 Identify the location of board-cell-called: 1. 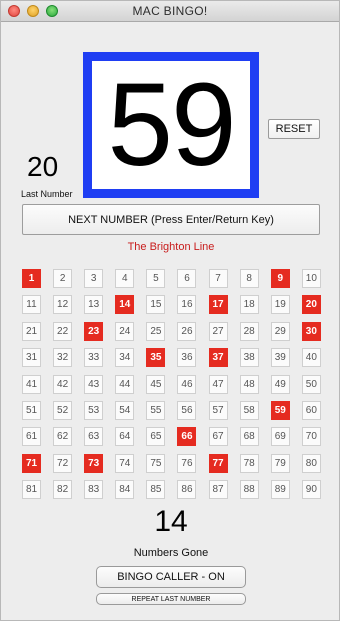
(31, 278).